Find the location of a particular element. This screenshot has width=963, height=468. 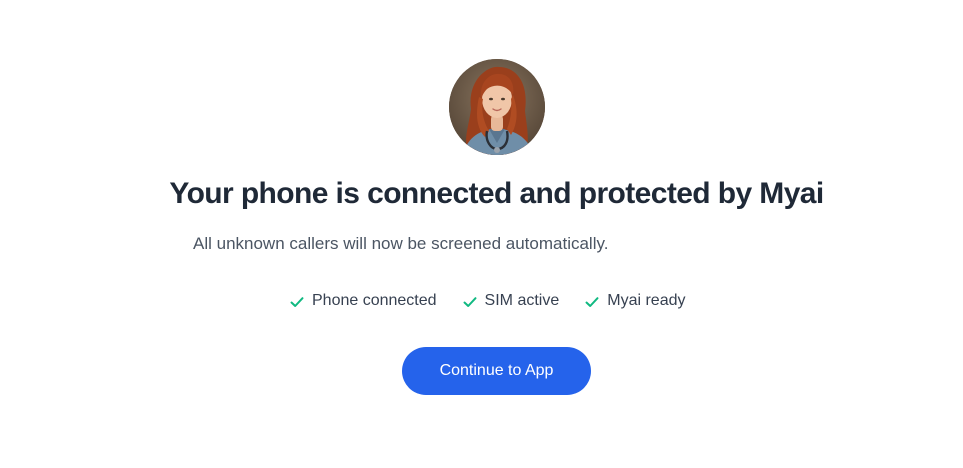

assistant-avatar is located at coordinates (497, 107).